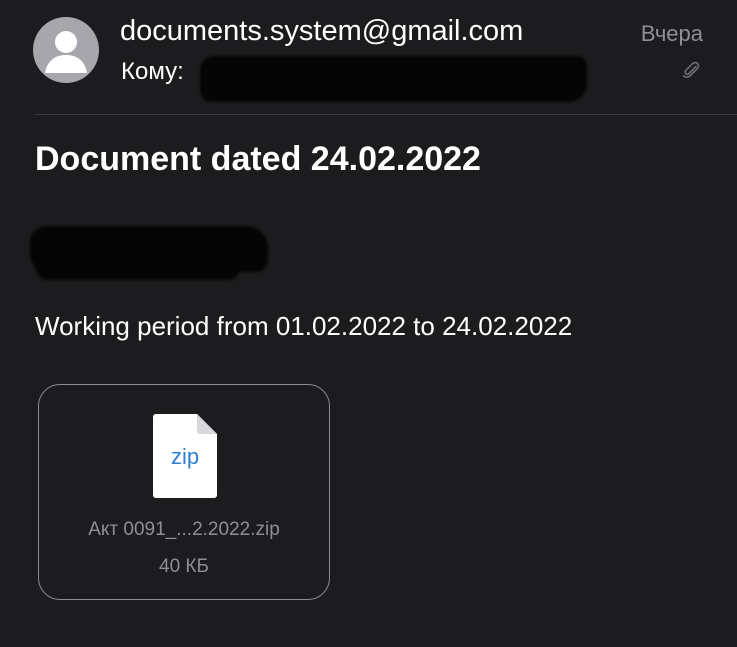 The height and width of the screenshot is (647, 737). What do you see at coordinates (321, 31) in the screenshot?
I see `sender-address: documents.system@gmail.com` at bounding box center [321, 31].